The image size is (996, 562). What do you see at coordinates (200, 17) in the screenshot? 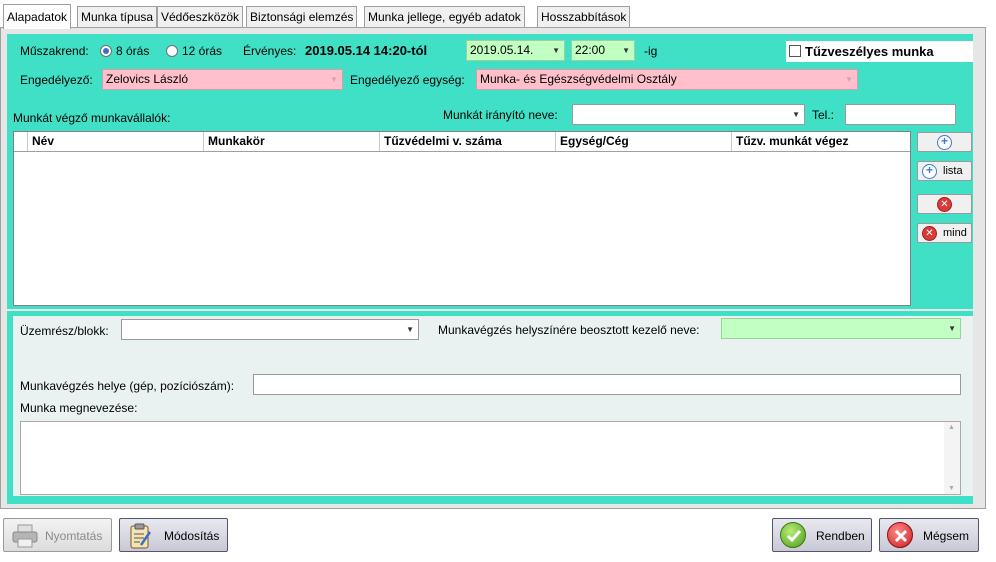
I see `tab-vedoeszkozok: Védőeszközök` at bounding box center [200, 17].